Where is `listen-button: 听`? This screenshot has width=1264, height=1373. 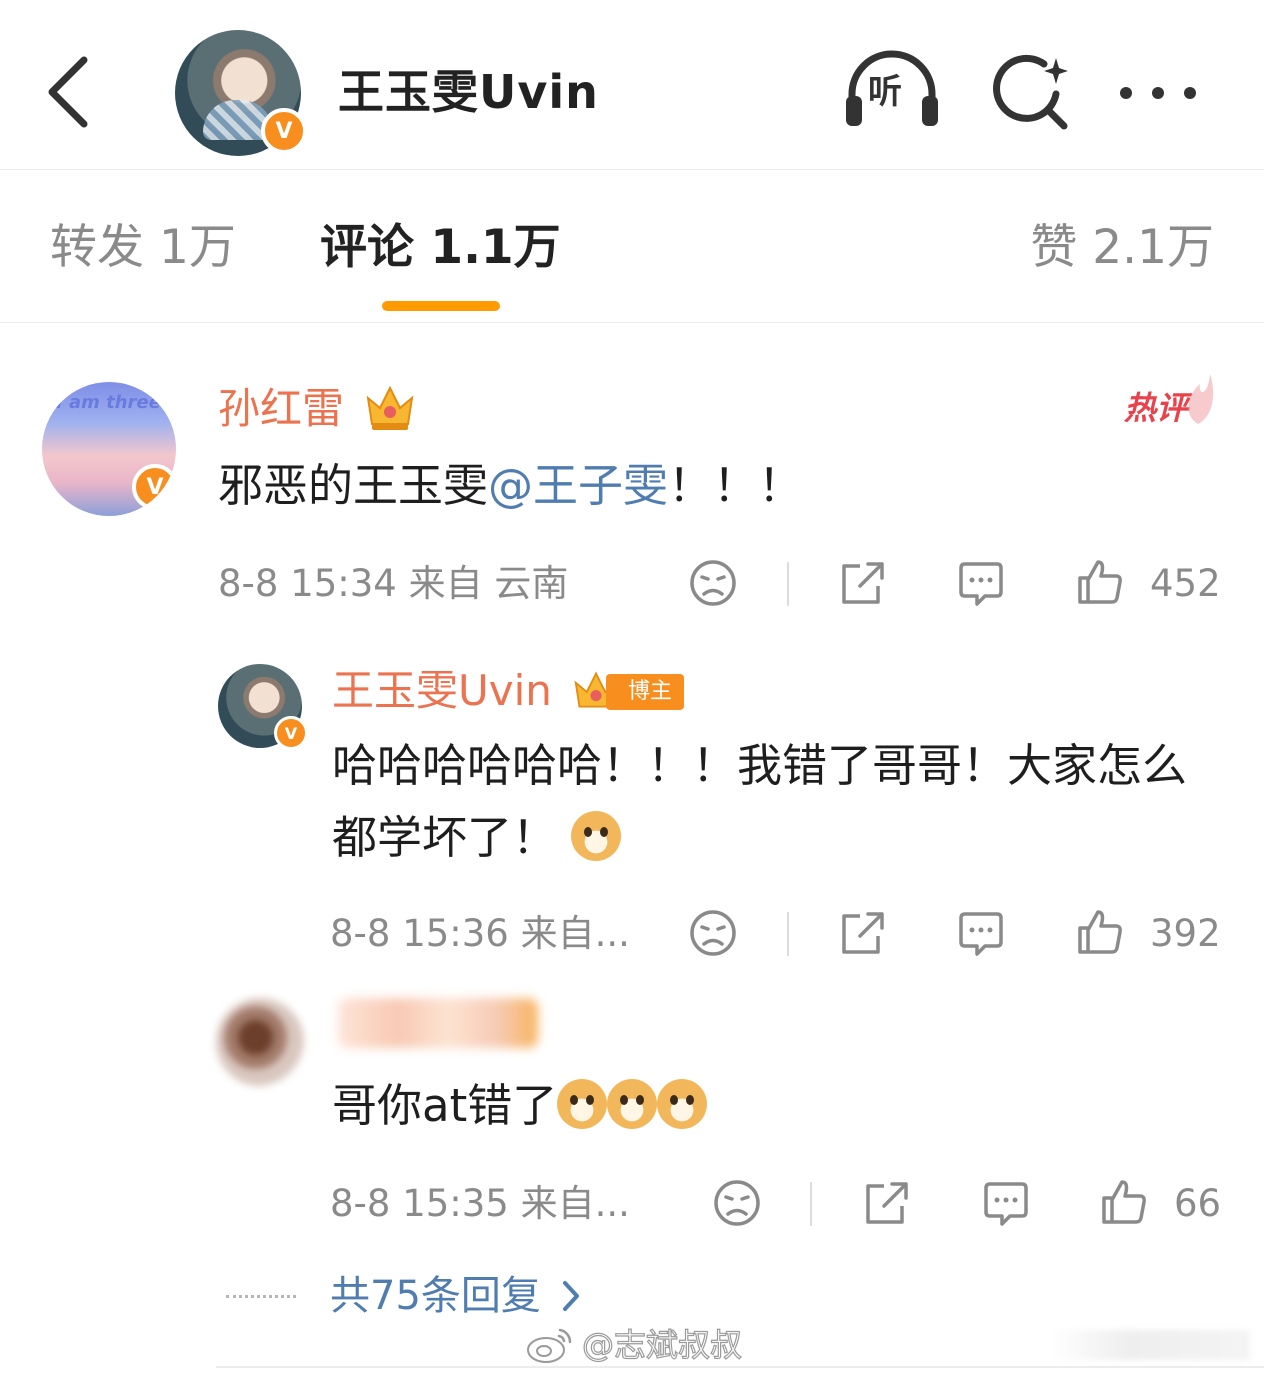 listen-button: 听 is located at coordinates (892, 92).